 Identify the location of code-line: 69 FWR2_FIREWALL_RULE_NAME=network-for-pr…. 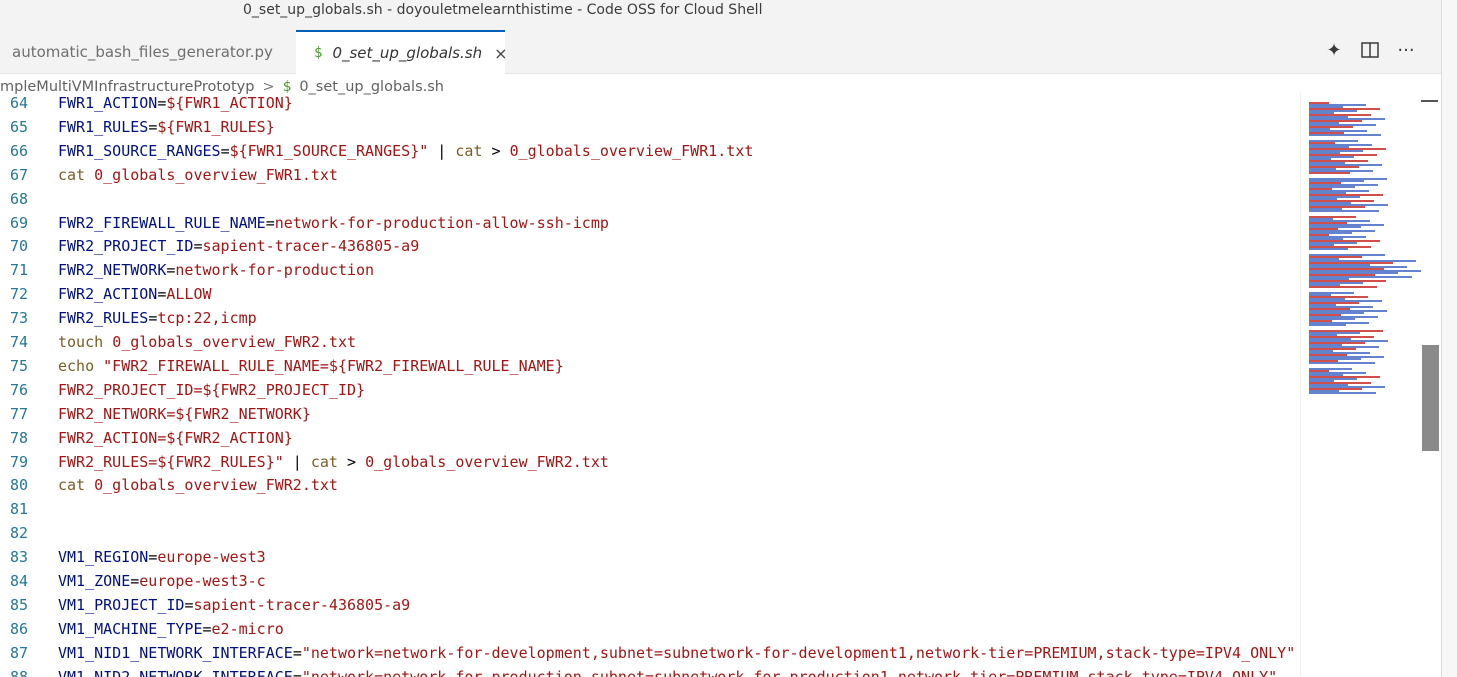
(304, 223).